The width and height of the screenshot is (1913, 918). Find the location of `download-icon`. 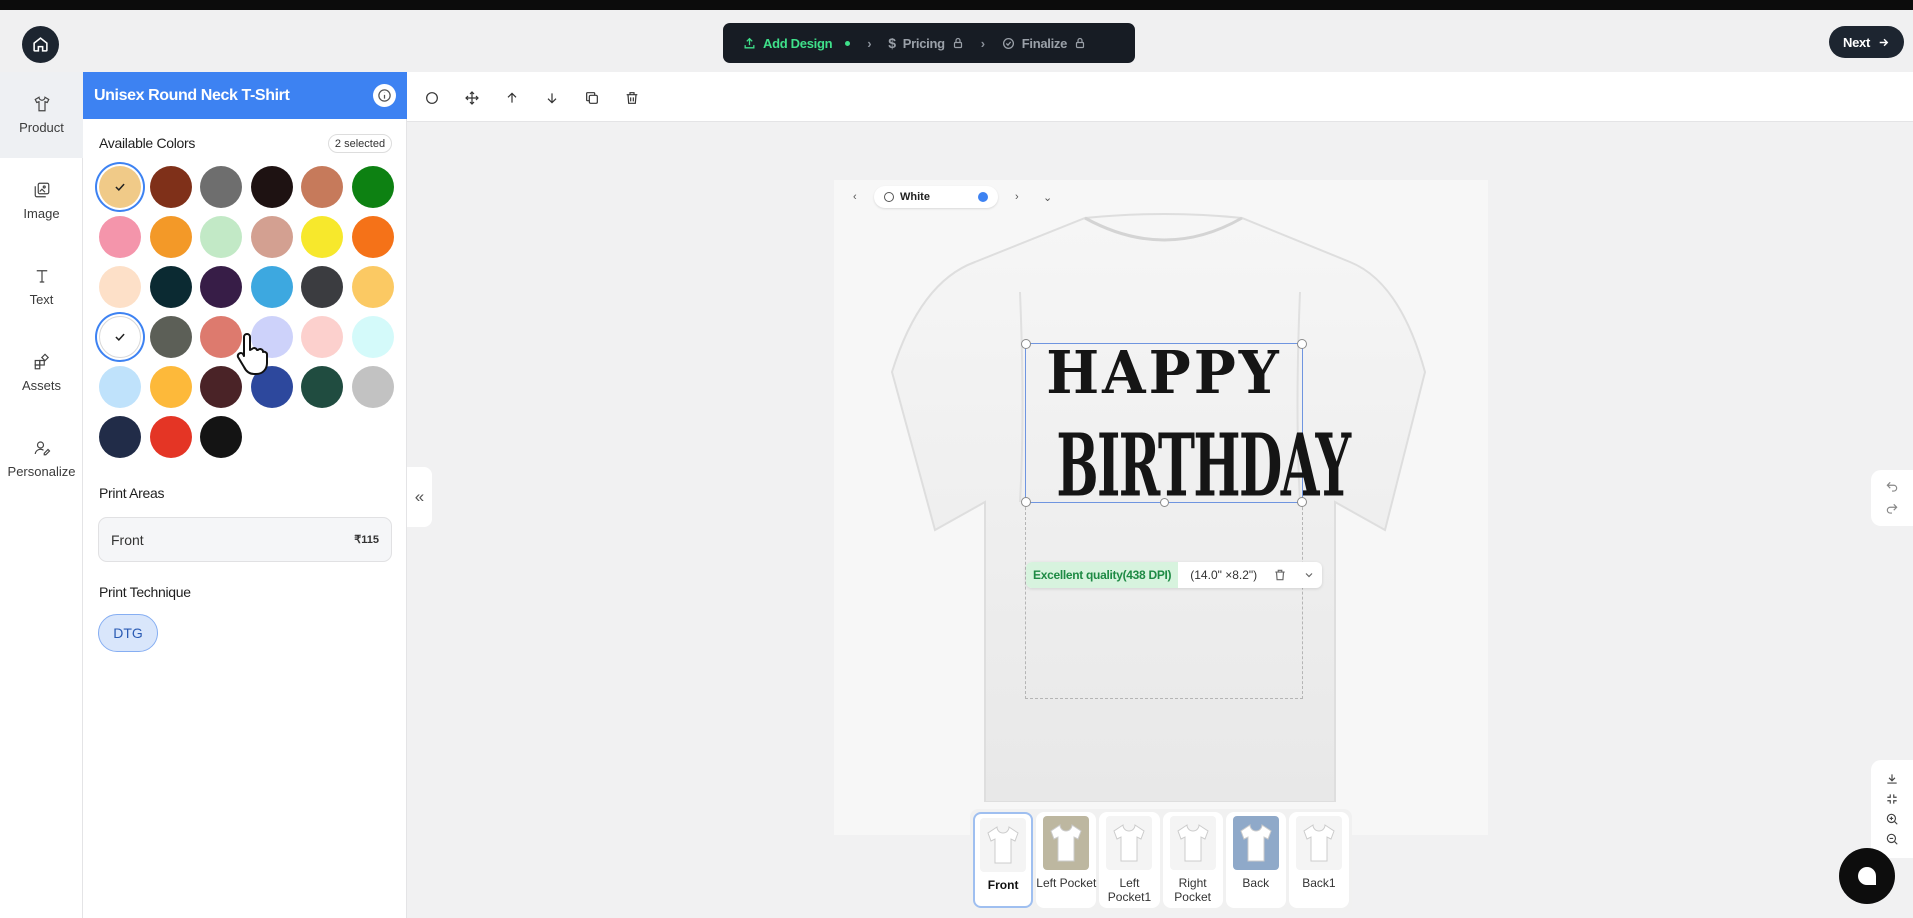

download-icon is located at coordinates (1892, 779).